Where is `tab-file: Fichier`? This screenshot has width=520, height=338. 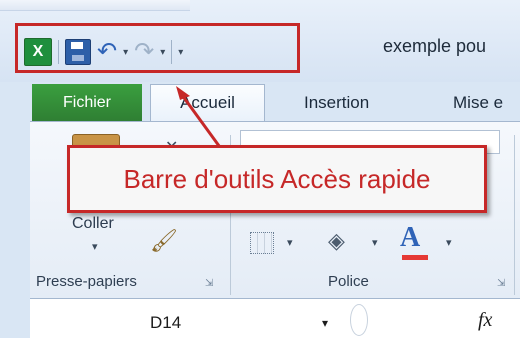 tab-file: Fichier is located at coordinates (87, 102).